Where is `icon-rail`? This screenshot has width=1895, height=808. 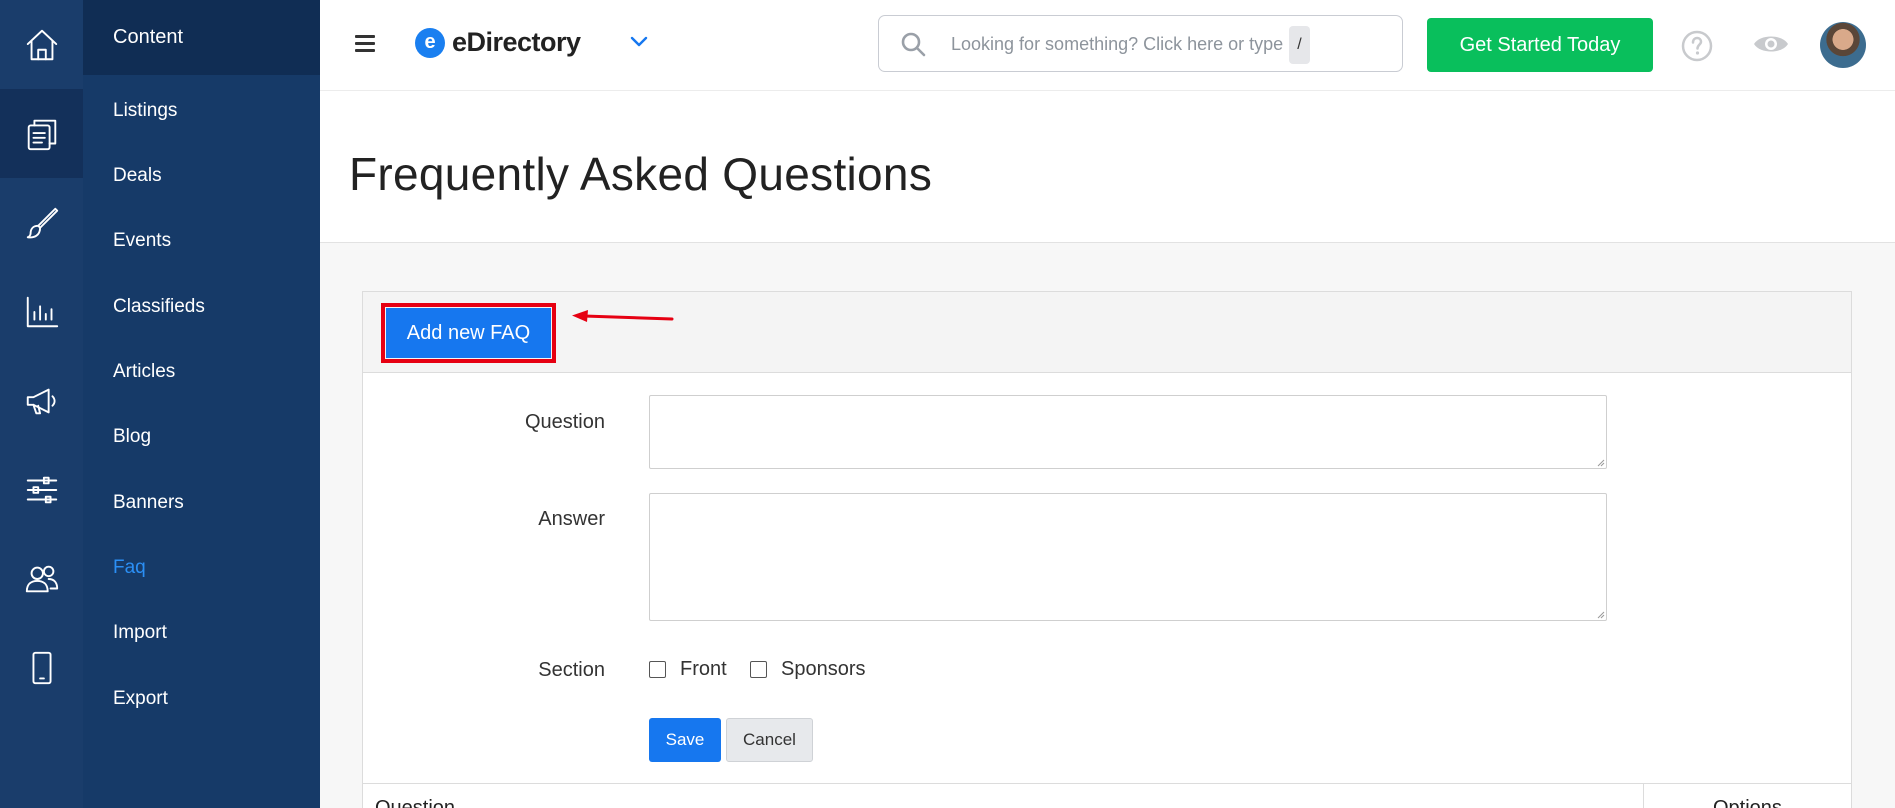
icon-rail is located at coordinates (41, 404).